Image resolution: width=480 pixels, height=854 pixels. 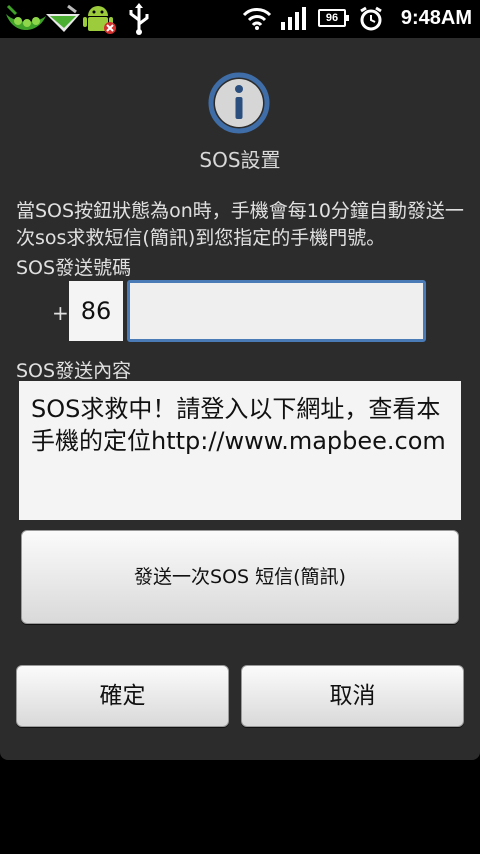 What do you see at coordinates (240, 19) in the screenshot?
I see `status-bar: 96 9:48AM` at bounding box center [240, 19].